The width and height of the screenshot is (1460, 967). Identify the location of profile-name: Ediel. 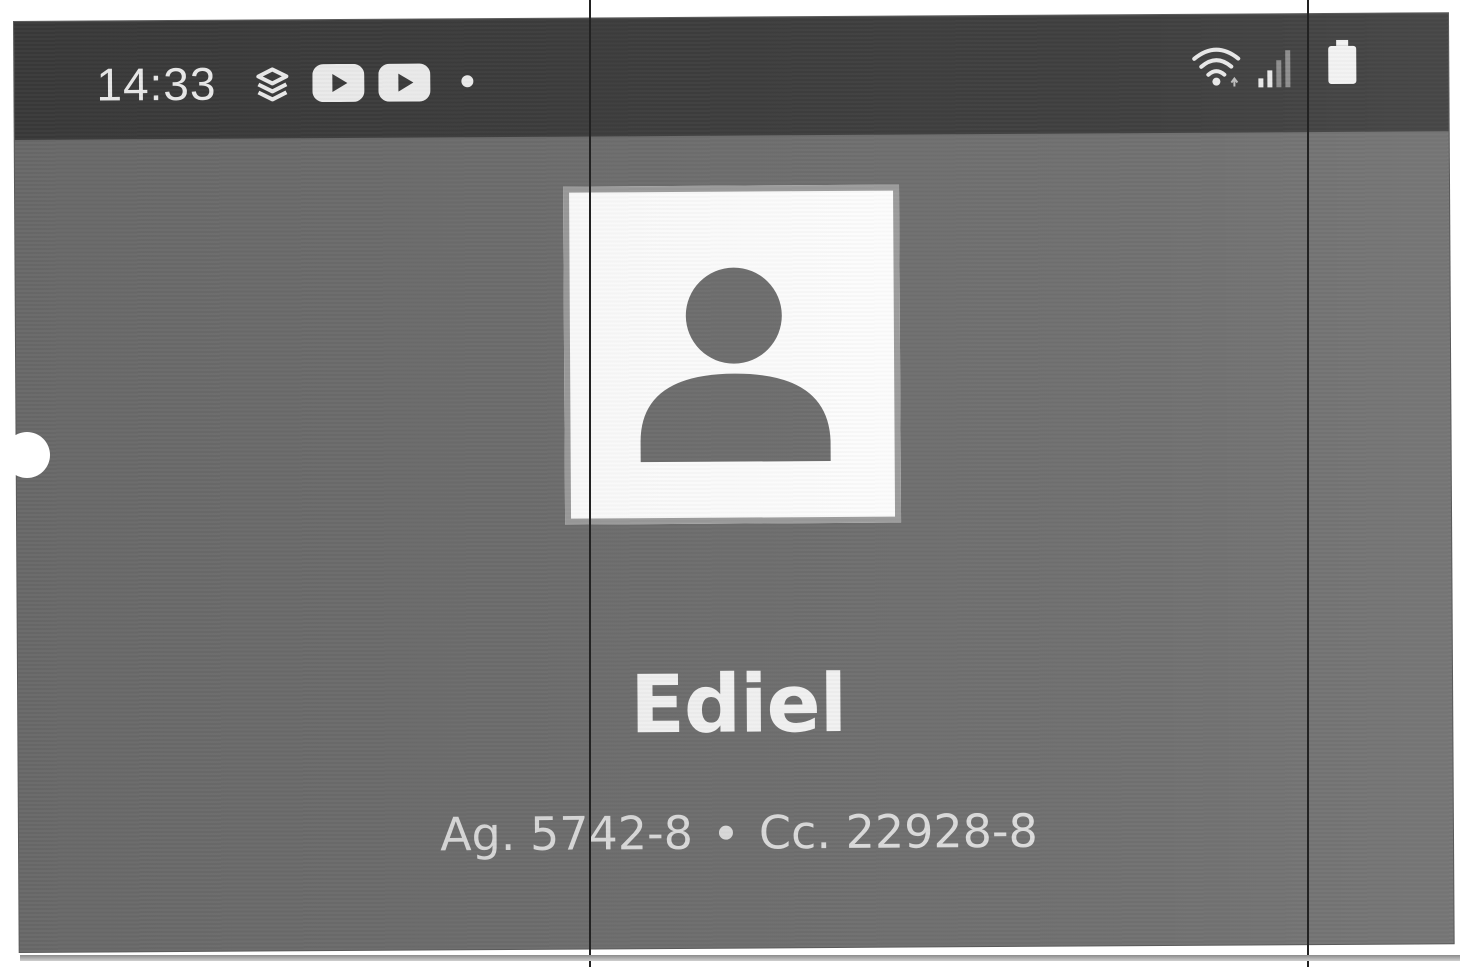
(738, 704).